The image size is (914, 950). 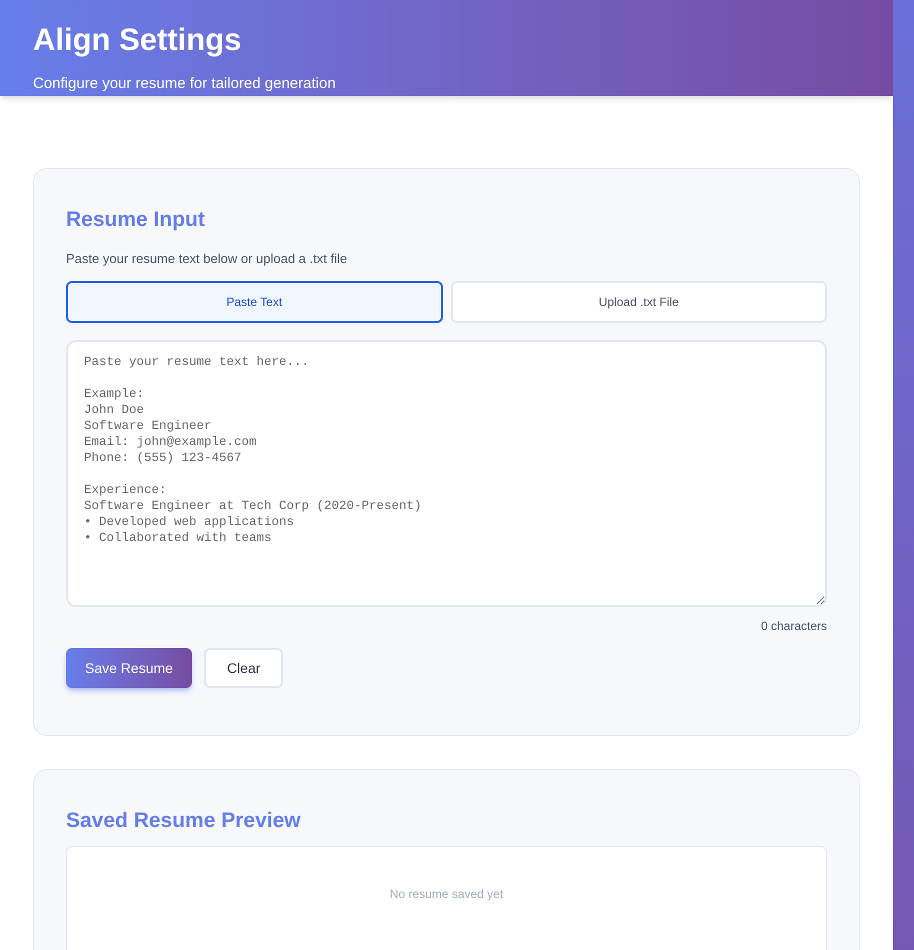 What do you see at coordinates (638, 302) in the screenshot?
I see `tab: Upload .txt File` at bounding box center [638, 302].